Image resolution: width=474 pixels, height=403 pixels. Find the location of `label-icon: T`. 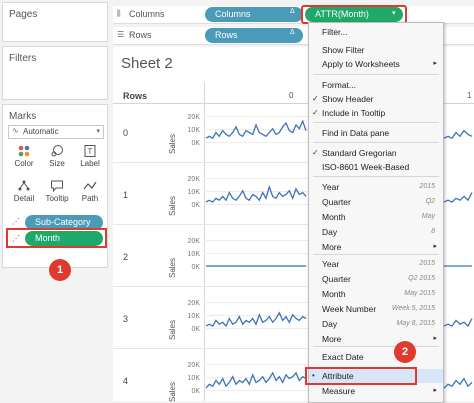

label-icon: T is located at coordinates (90, 151).